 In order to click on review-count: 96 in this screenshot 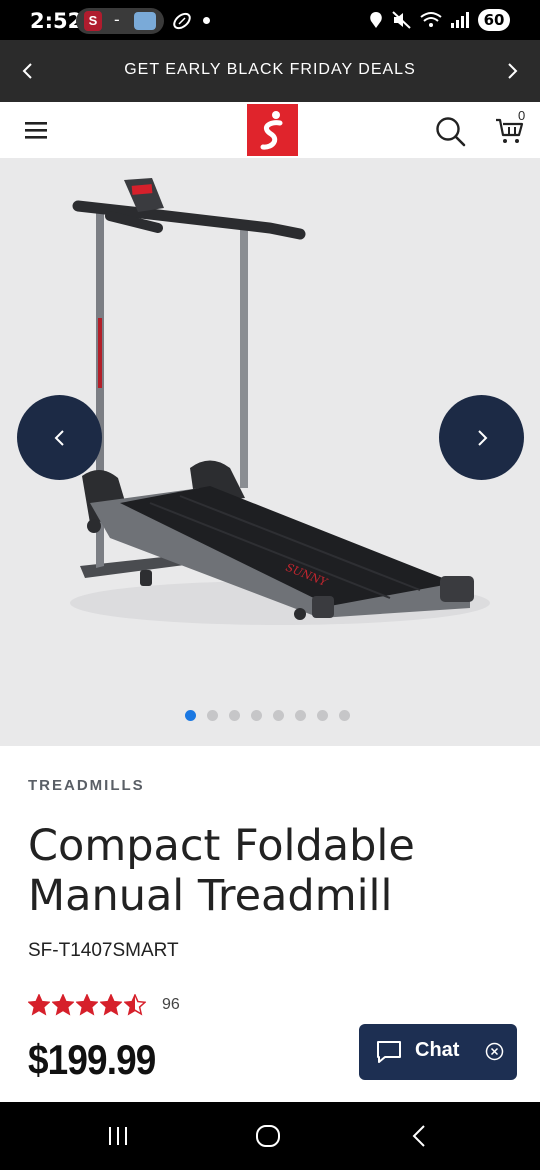, I will do `click(171, 1004)`.